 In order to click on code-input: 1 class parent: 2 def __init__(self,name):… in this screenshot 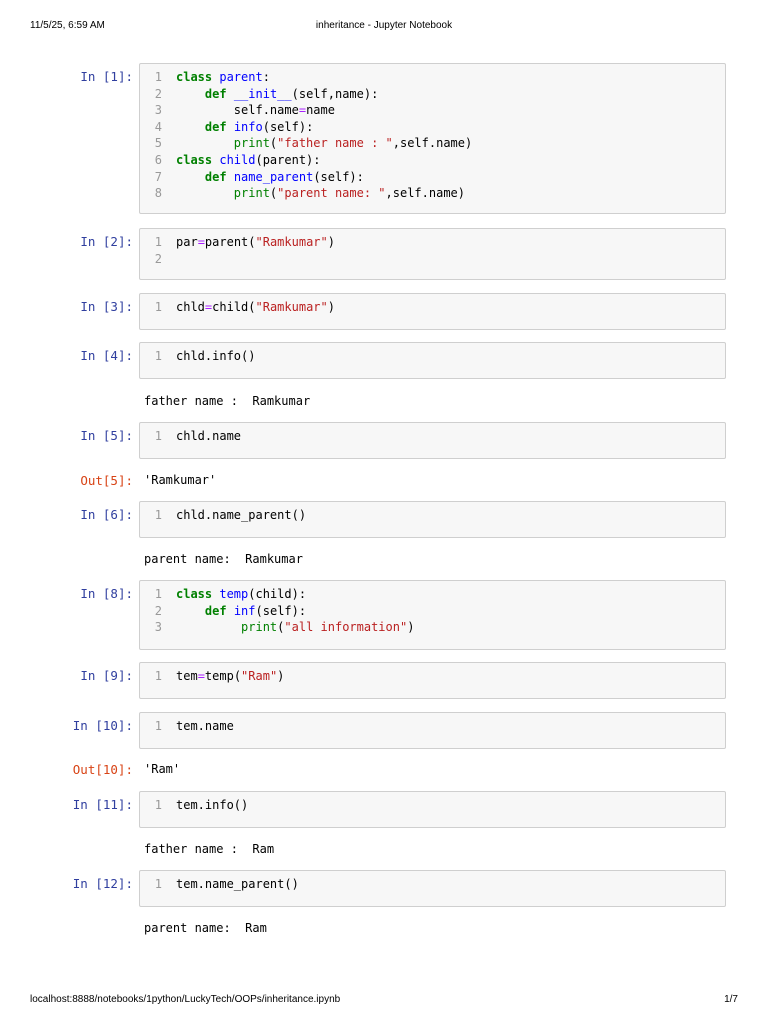, I will do `click(432, 138)`.